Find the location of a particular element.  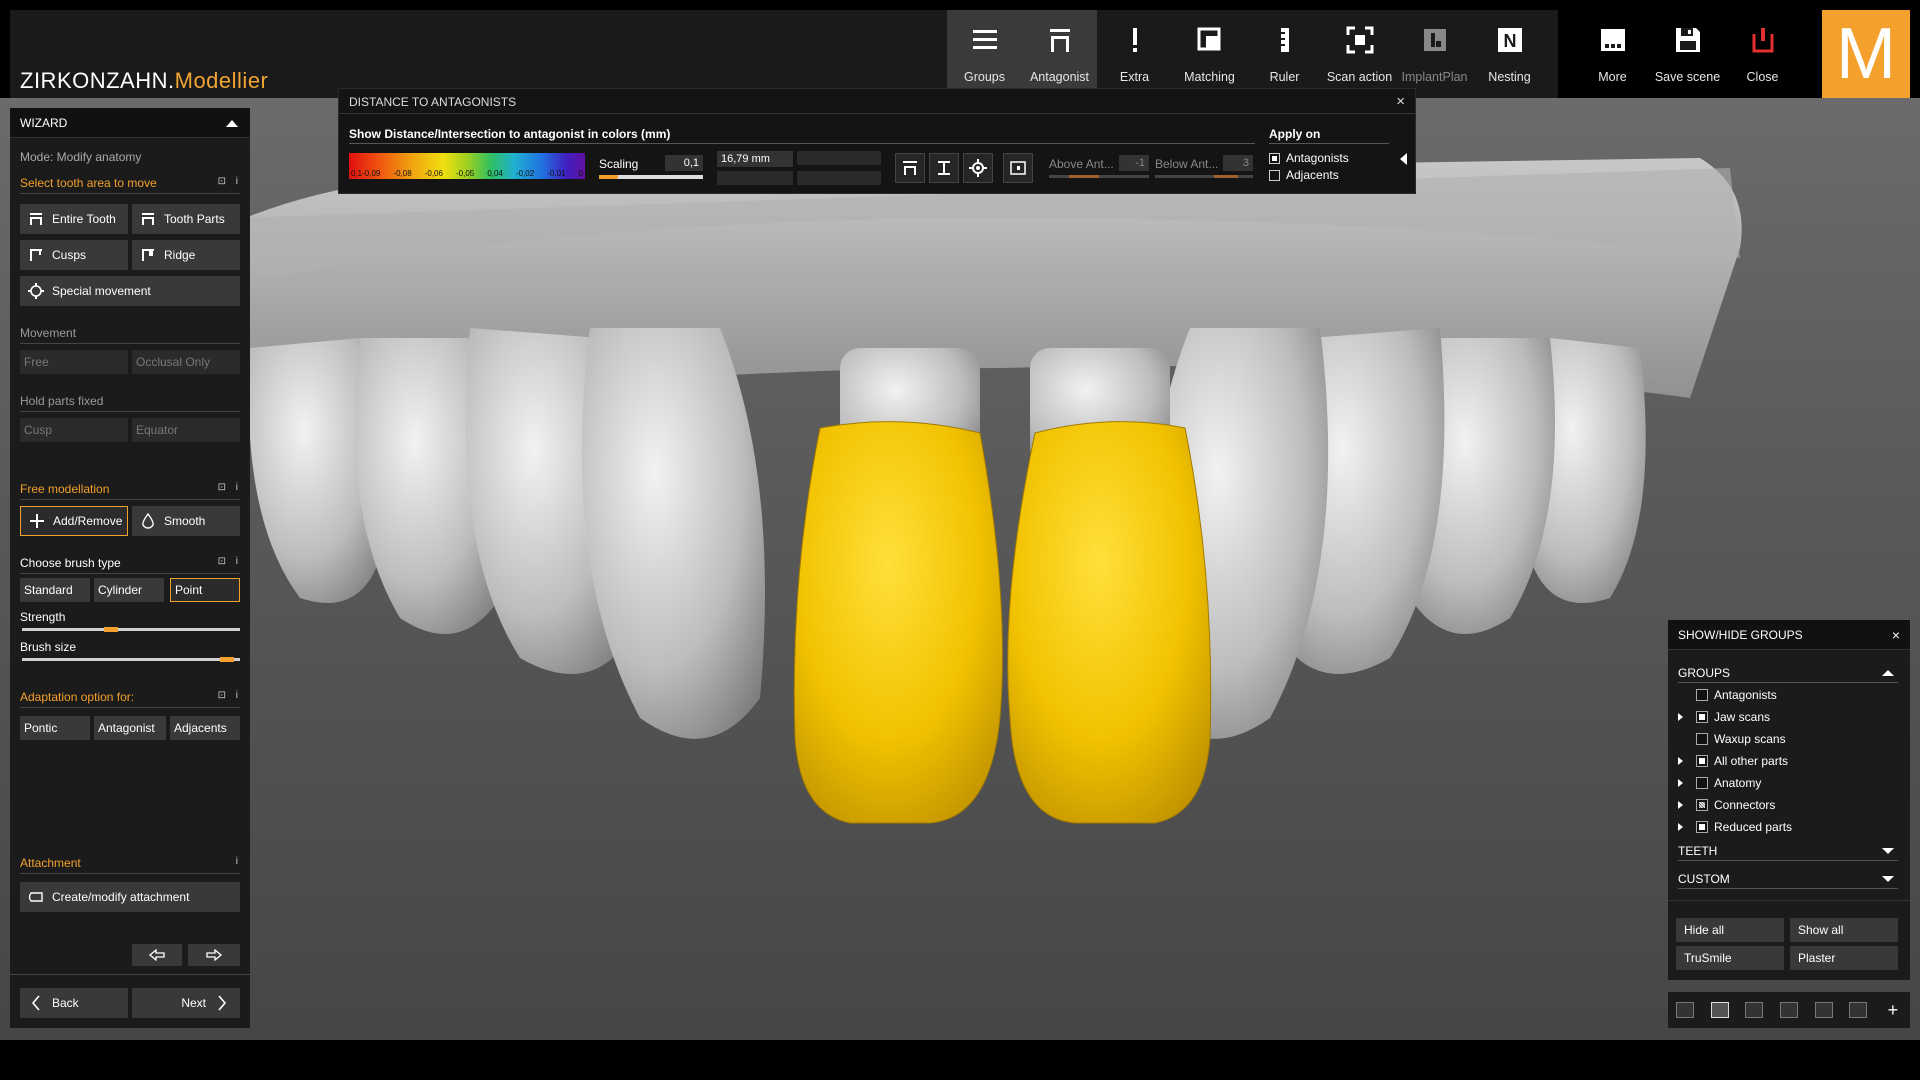

show-all-button: Show all is located at coordinates (1844, 930).